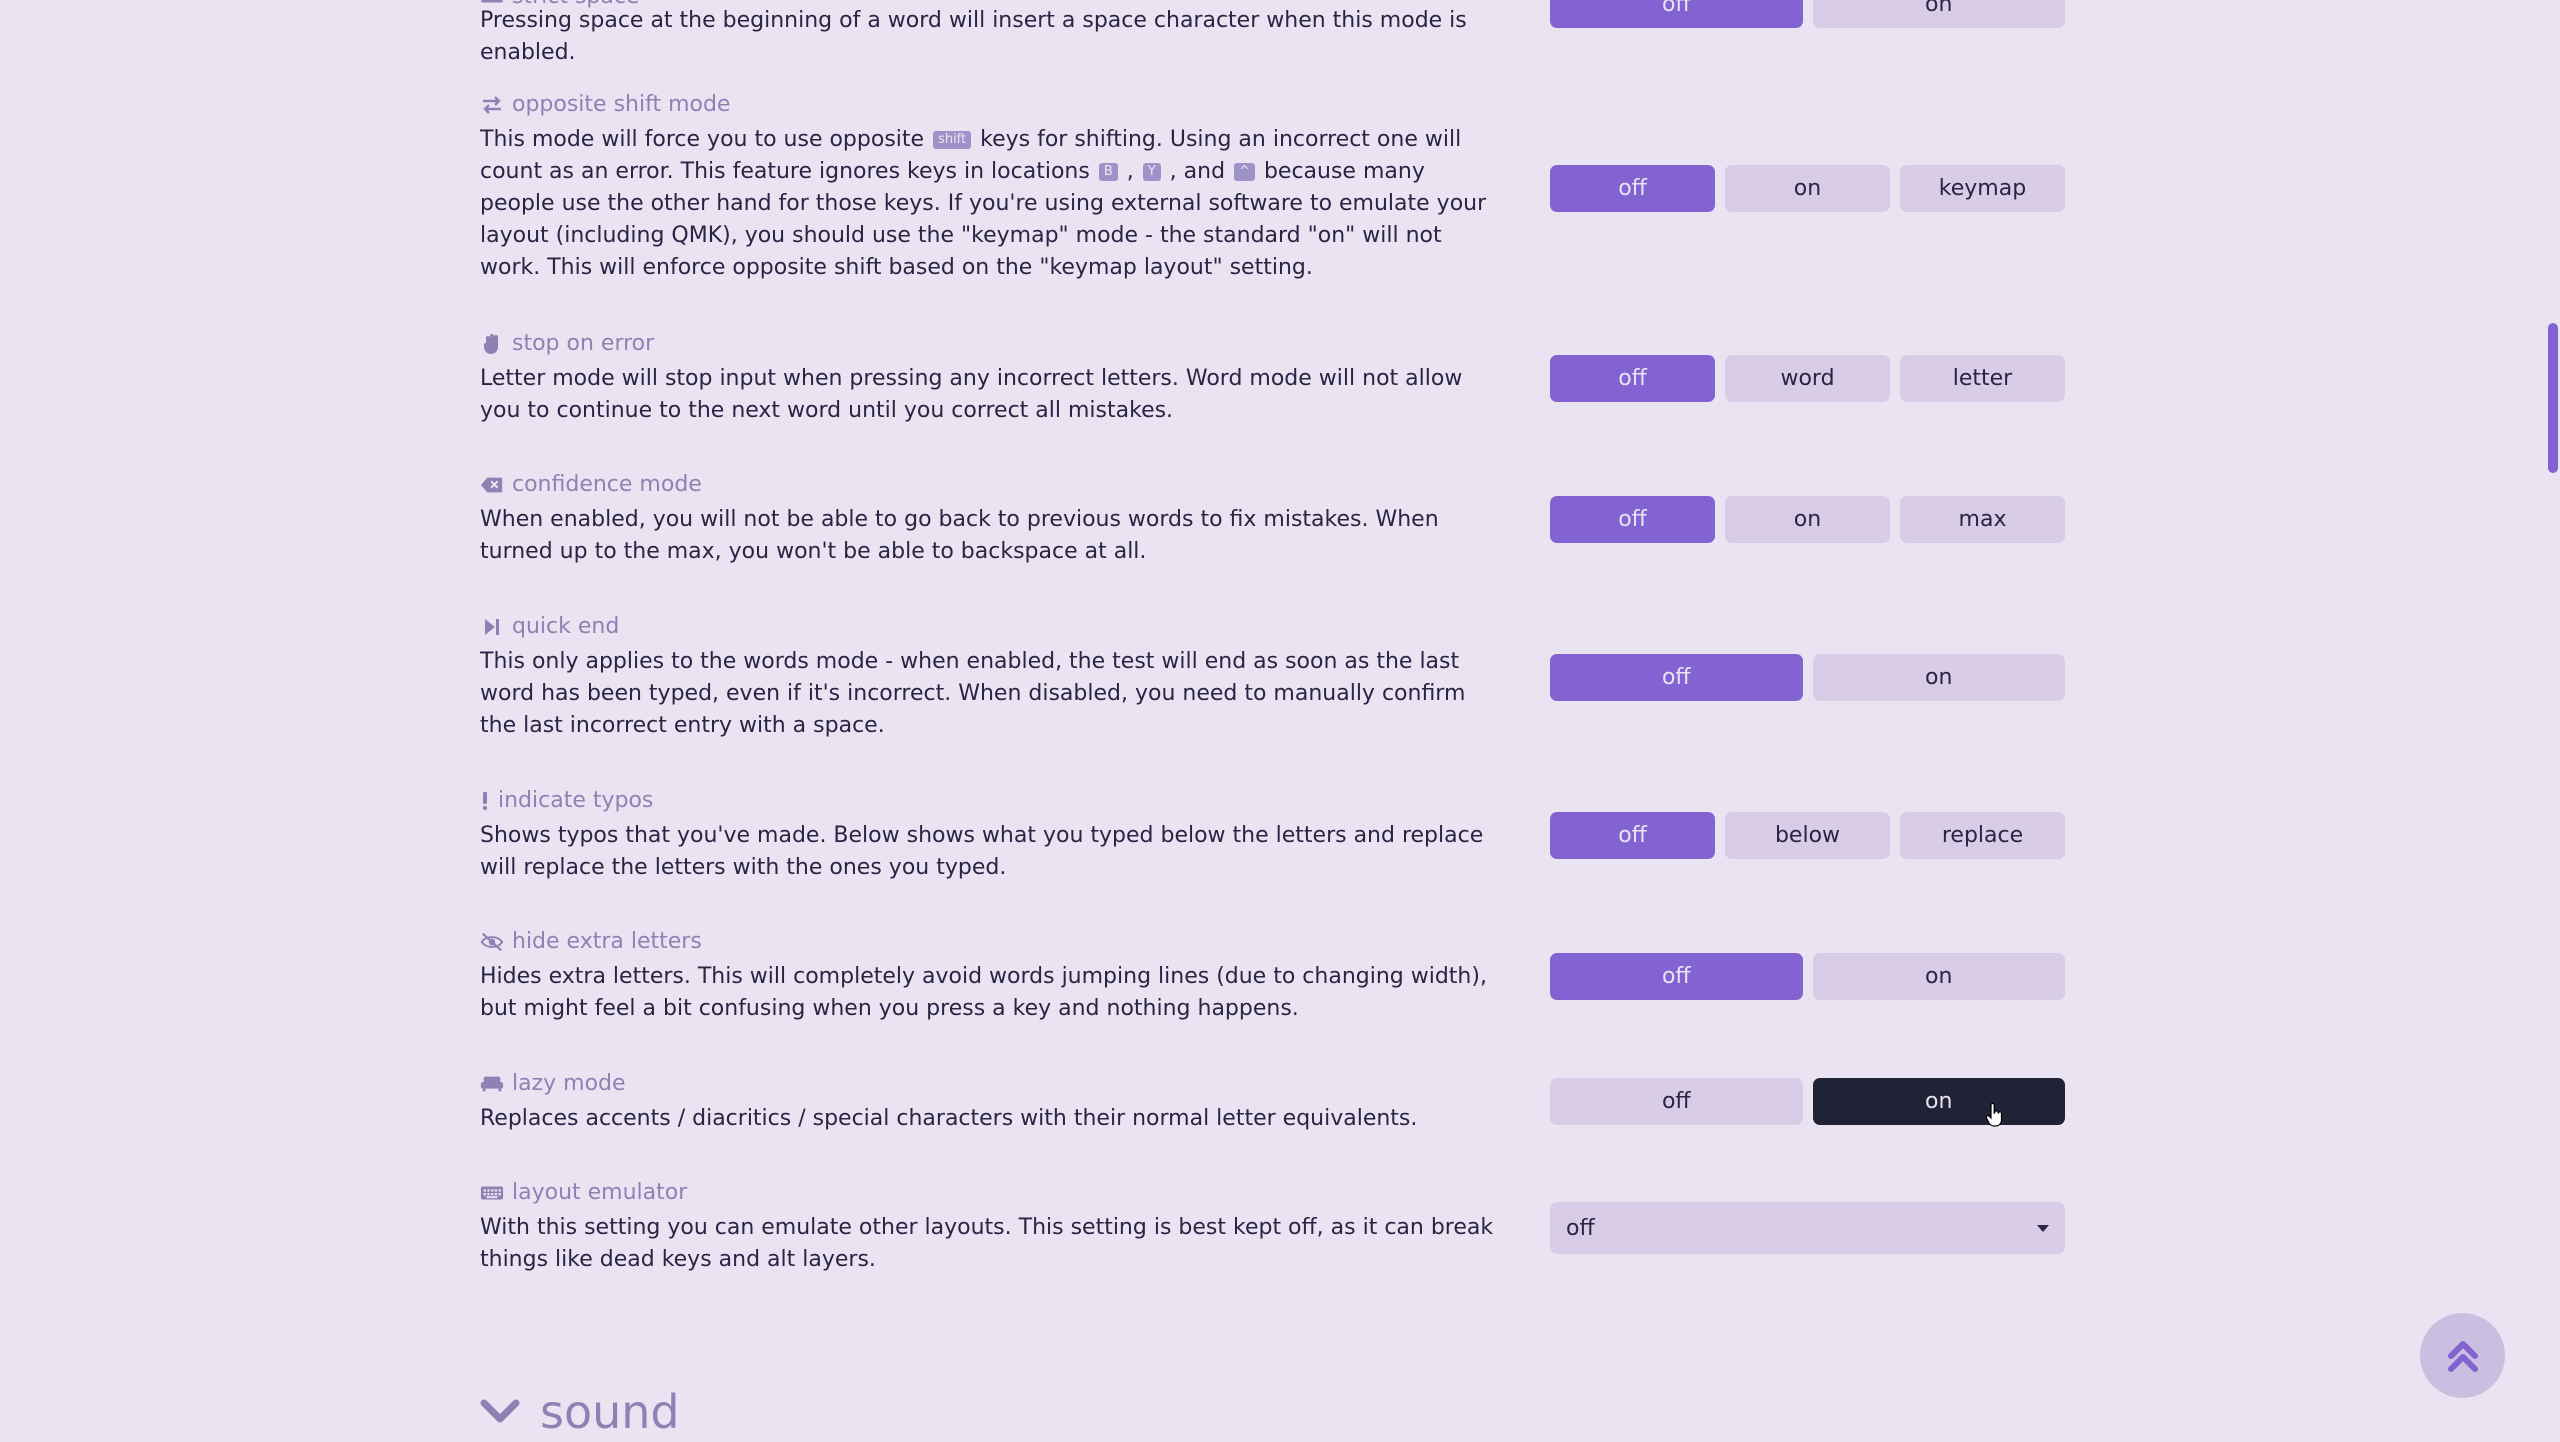  What do you see at coordinates (607, 484) in the screenshot?
I see `setting-title-text: confidence mode` at bounding box center [607, 484].